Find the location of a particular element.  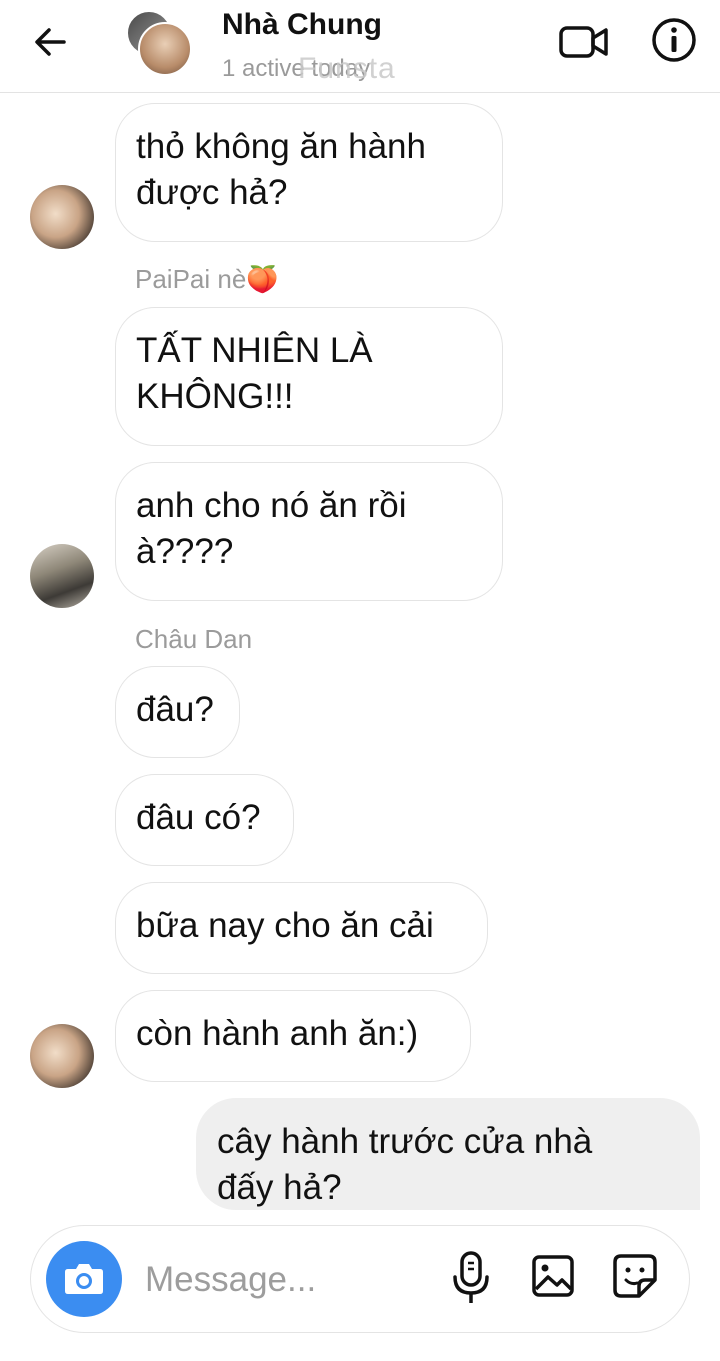

message-bubble: TẤT NHIÊN LÀ KHÔNG!!! is located at coordinates (309, 376).